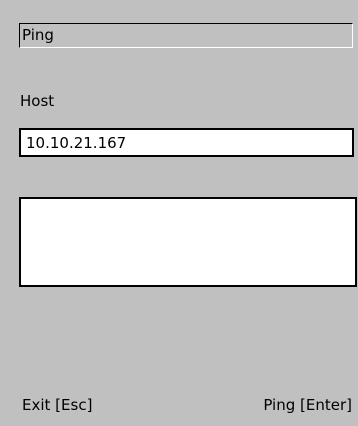  I want to click on ping-softkey: Ping [Enter], so click(307, 405).